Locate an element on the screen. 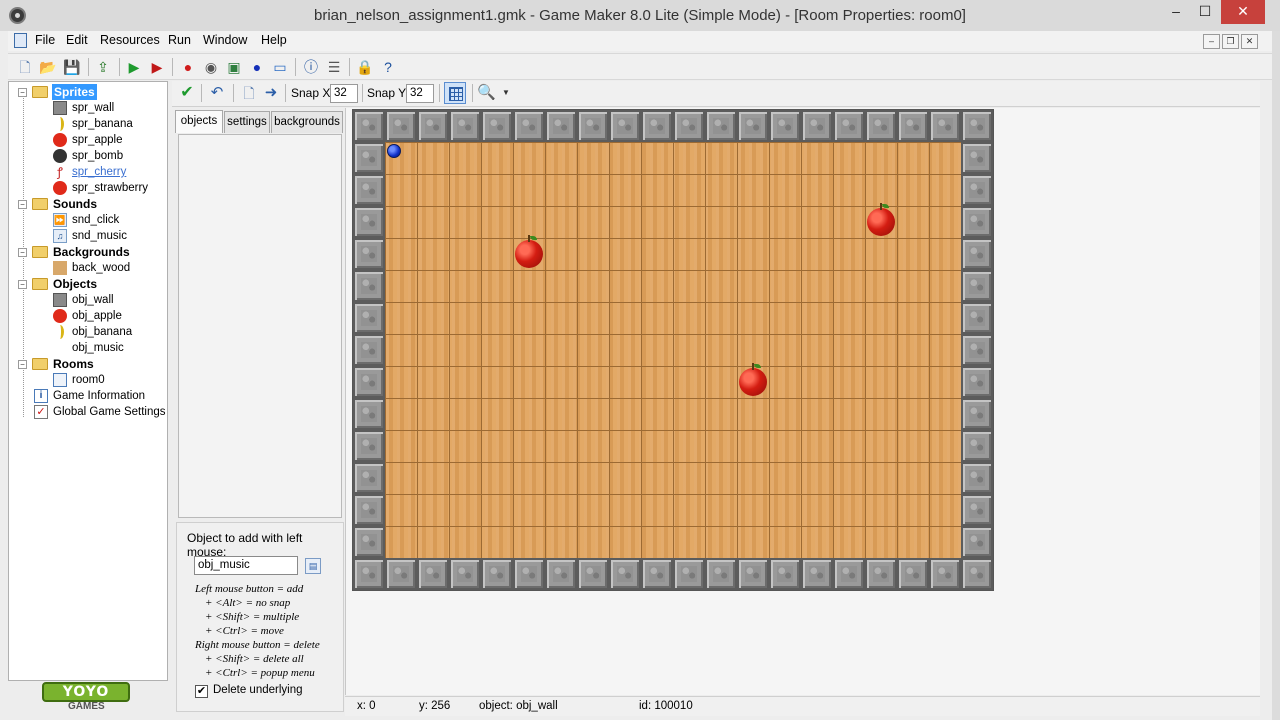 The width and height of the screenshot is (1280, 720). create-background-icon: ▣ is located at coordinates (234, 67).